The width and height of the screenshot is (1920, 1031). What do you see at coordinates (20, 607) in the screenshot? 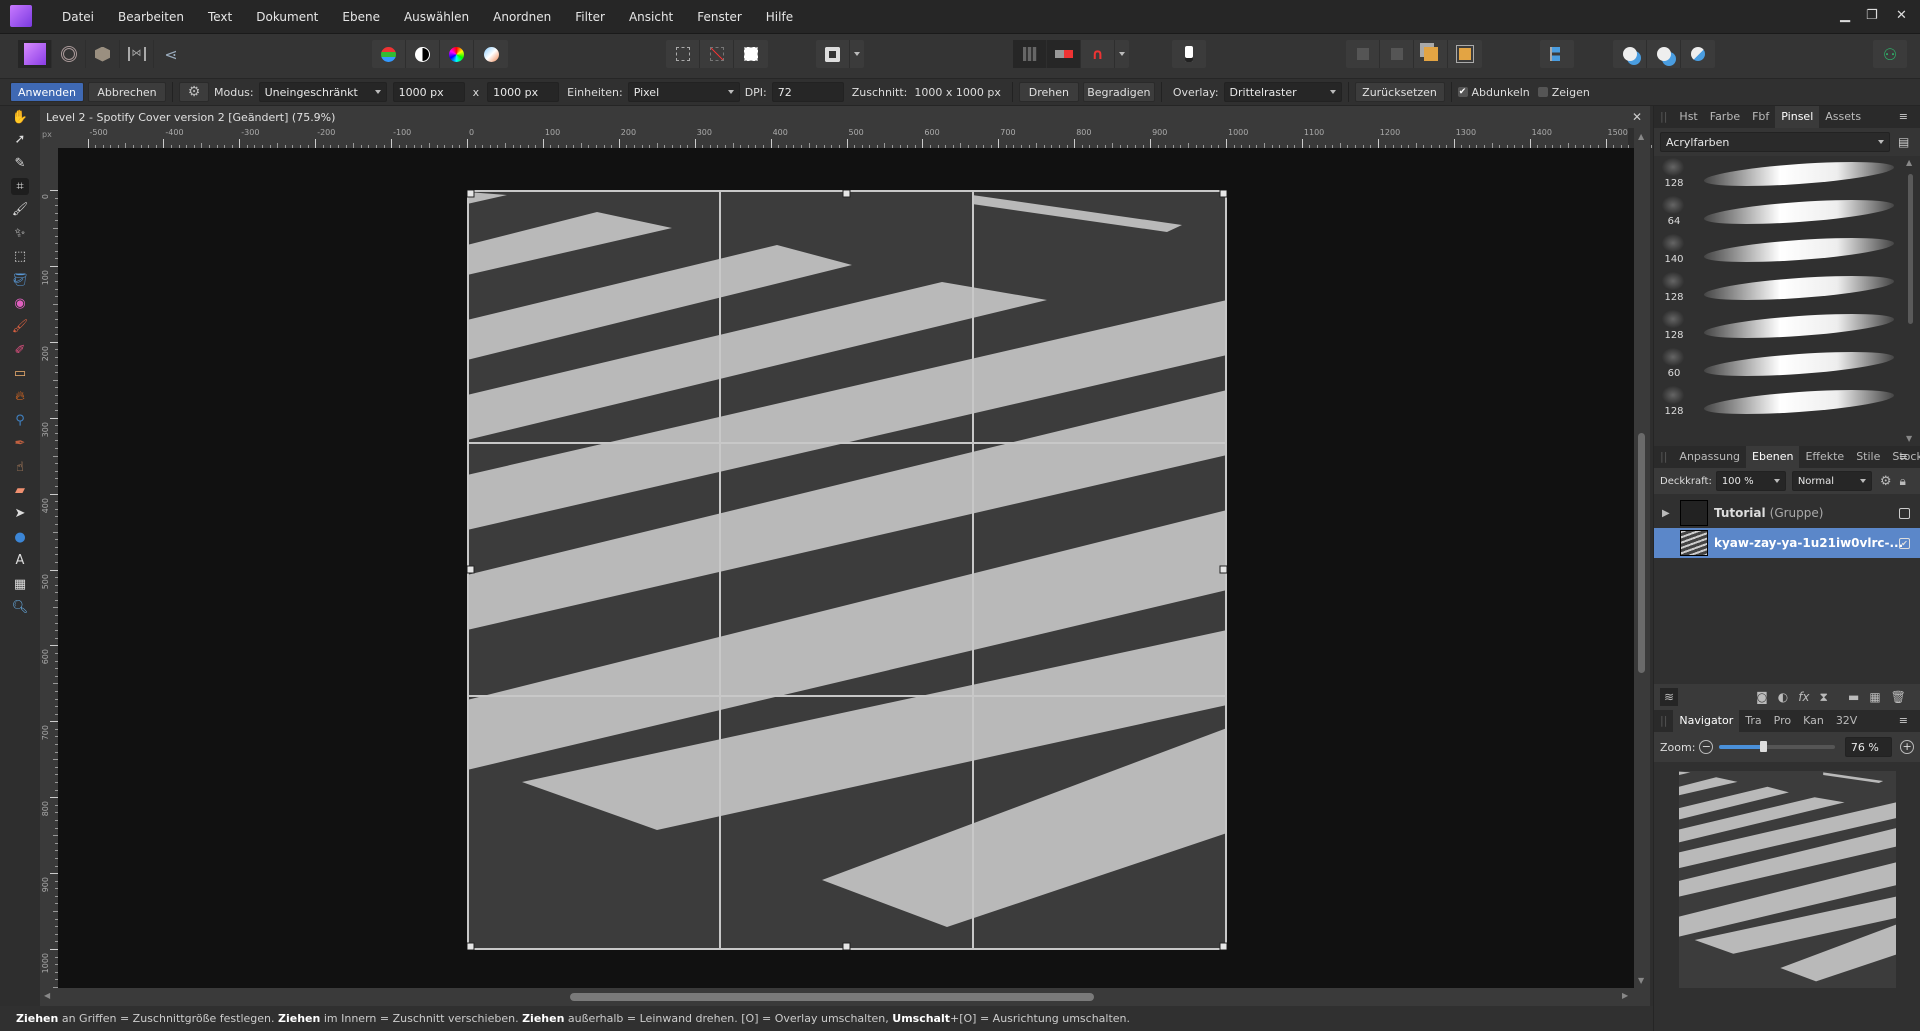
I see `tool-zoom: 🔍︎` at bounding box center [20, 607].